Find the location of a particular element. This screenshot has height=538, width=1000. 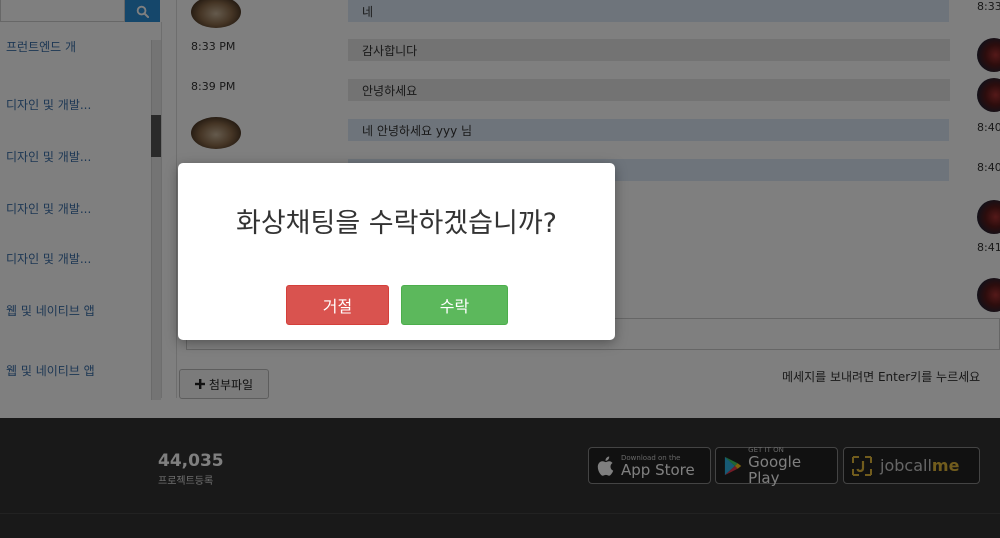

accept-button: 수락 is located at coordinates (454, 305).